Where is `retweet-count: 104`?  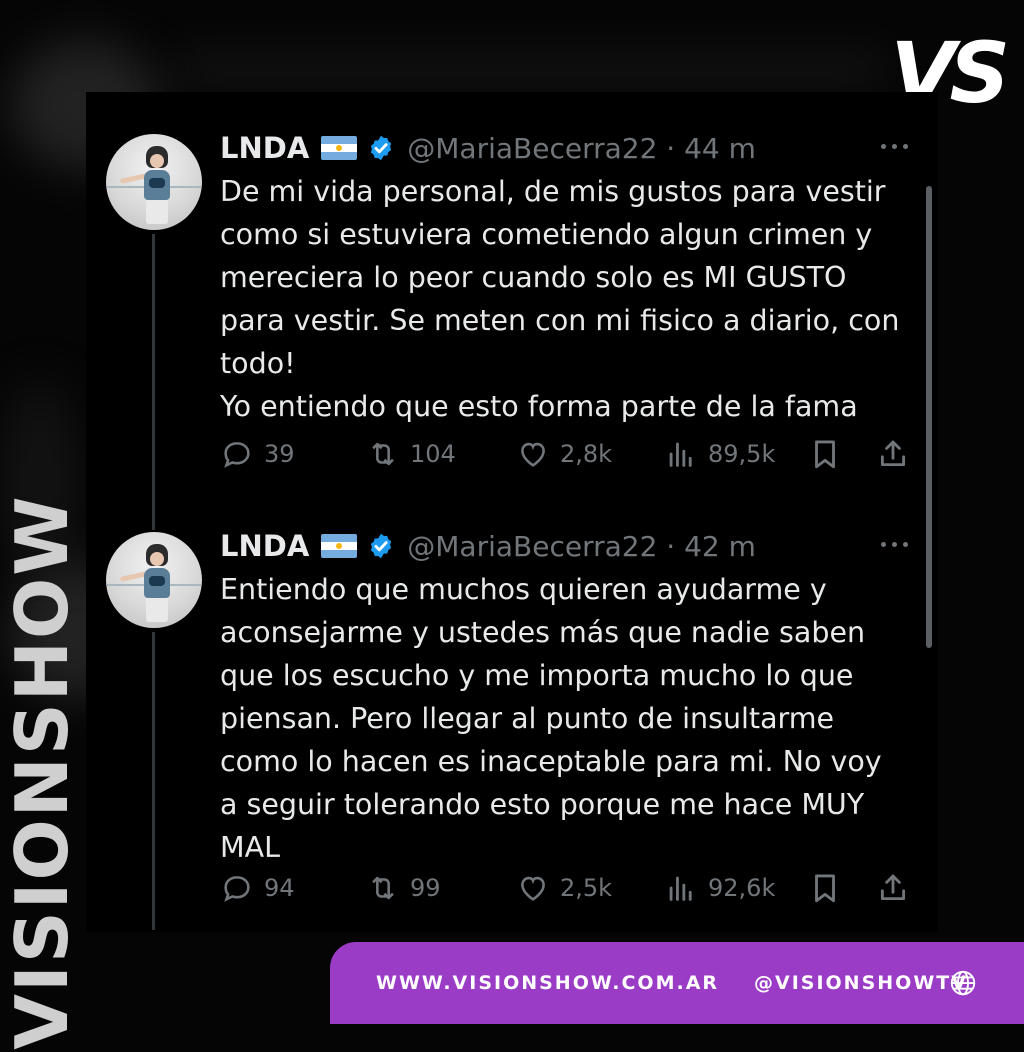
retweet-count: 104 is located at coordinates (433, 454).